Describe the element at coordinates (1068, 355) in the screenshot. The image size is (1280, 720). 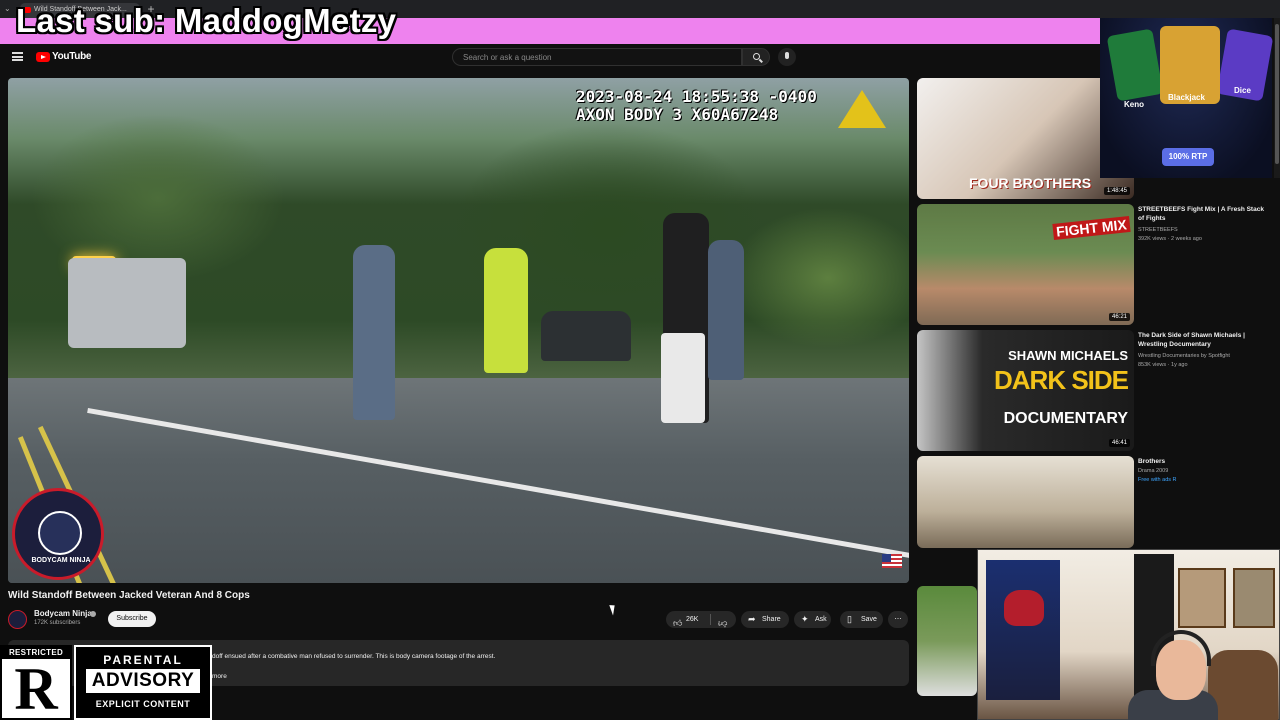
I see `thumbnail-text: SHAWN MICHAELS` at that location.